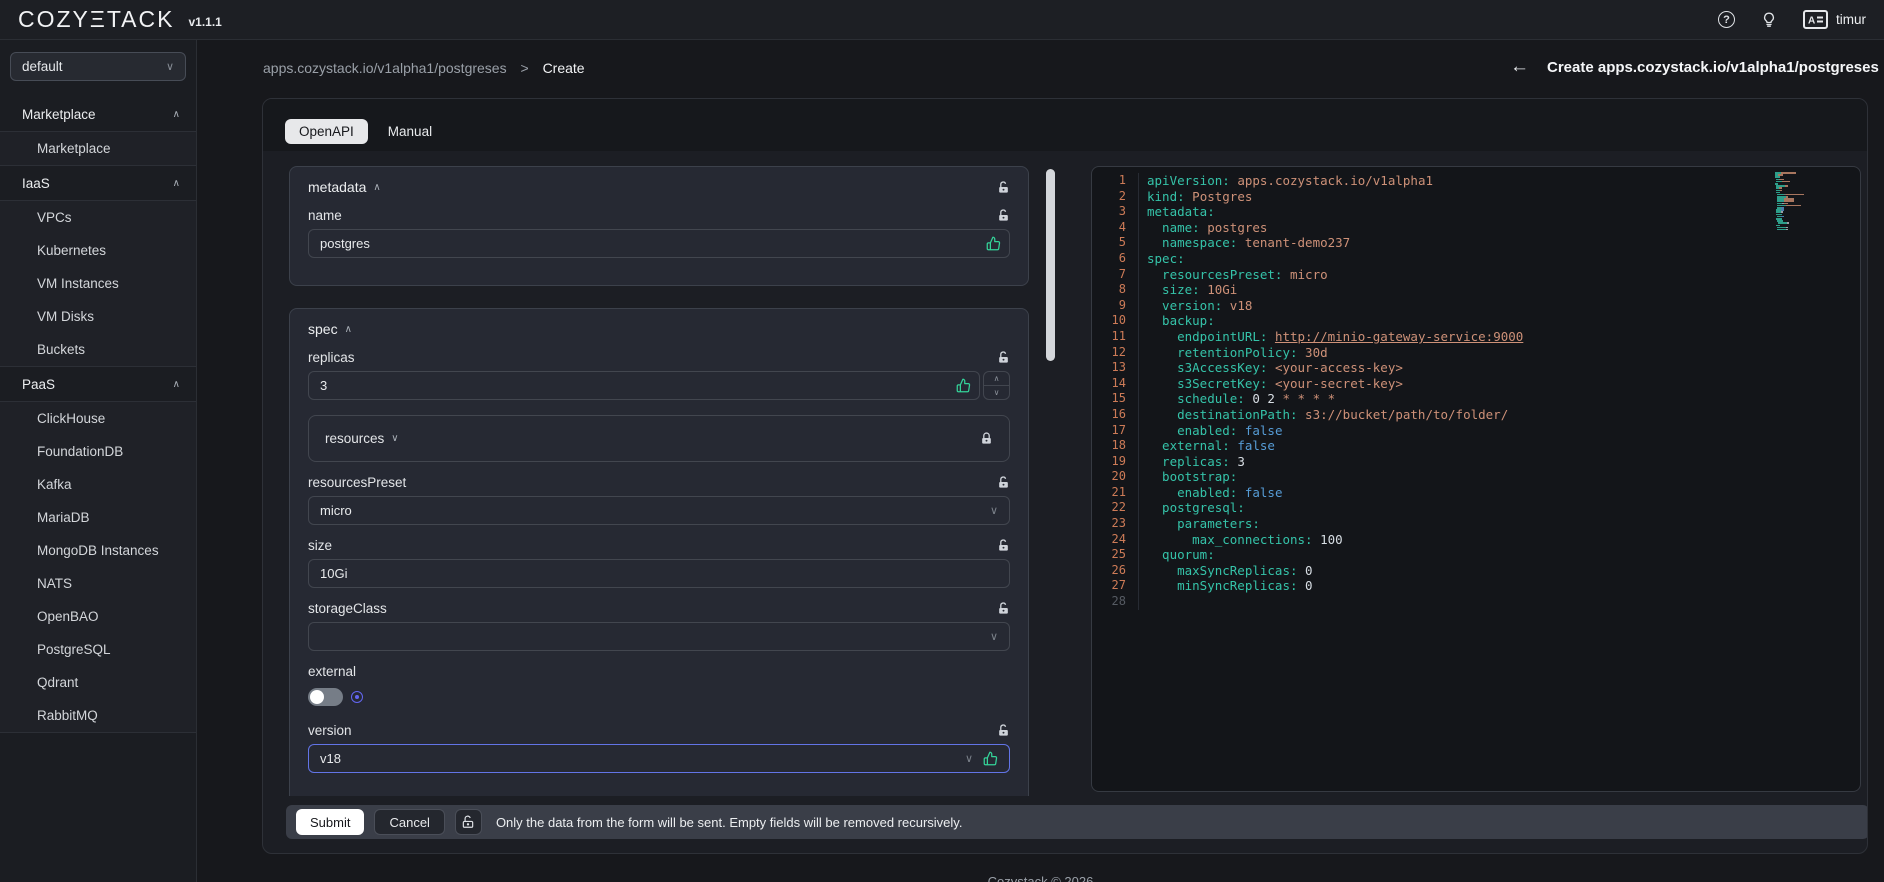  I want to click on code-line: 6 spec:, so click(1476, 258).